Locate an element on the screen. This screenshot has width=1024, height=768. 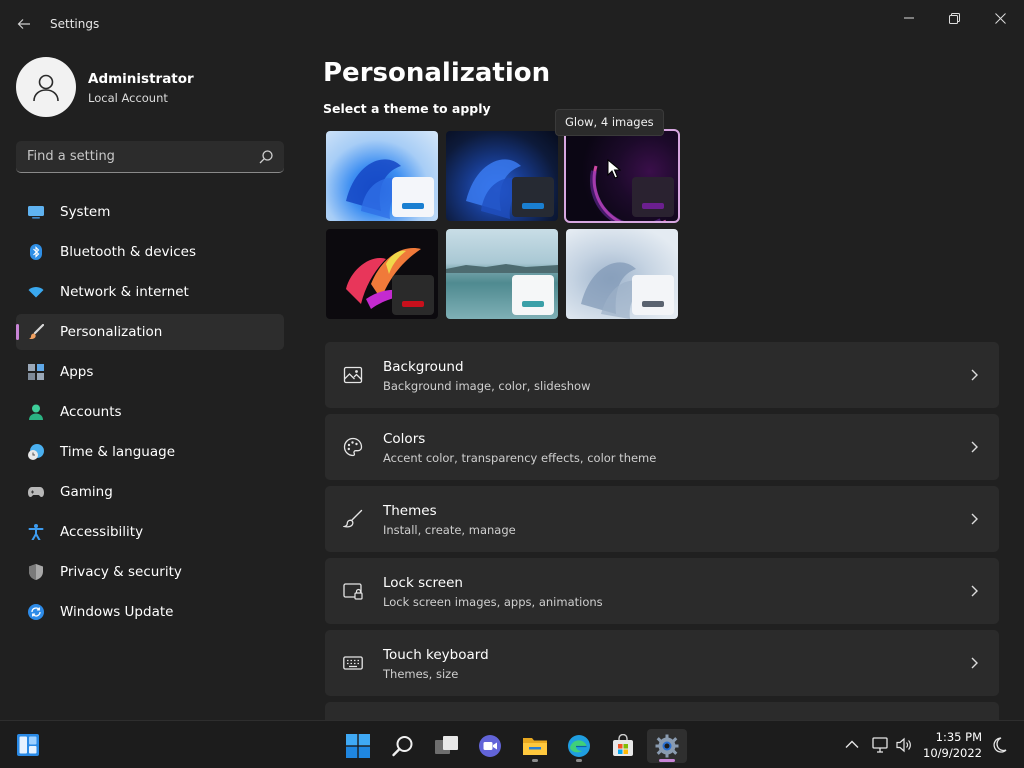
page-title: Personalization is located at coordinates (437, 73).